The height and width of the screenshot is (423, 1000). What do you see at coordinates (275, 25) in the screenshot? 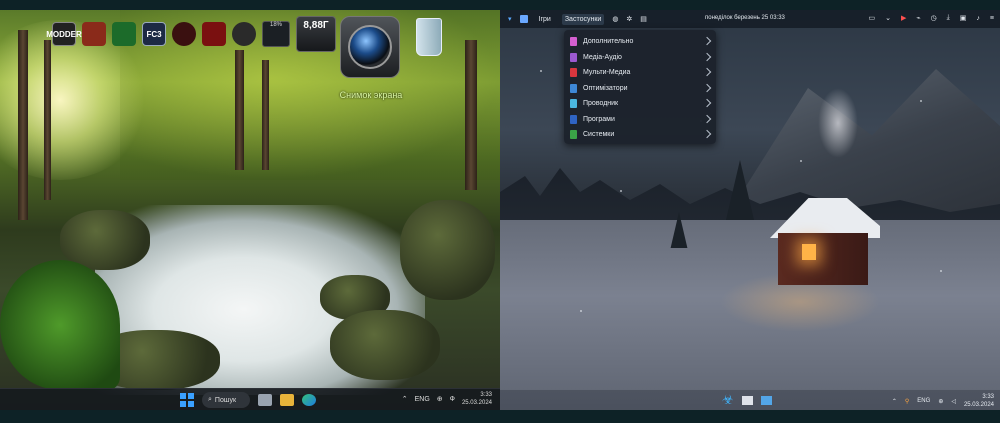
I see `gauge-value: 18%` at bounding box center [275, 25].